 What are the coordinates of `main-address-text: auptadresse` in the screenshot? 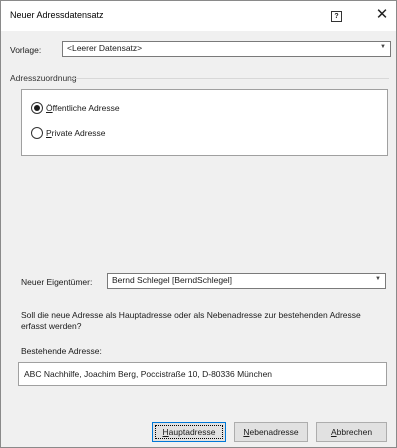 It's located at (192, 432).